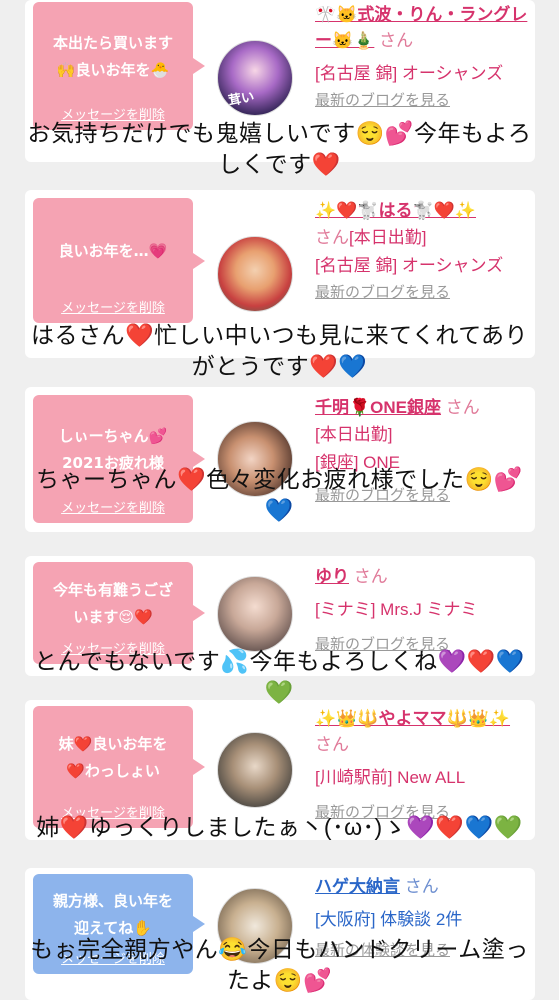 This screenshot has width=559, height=1000. Describe the element at coordinates (422, 920) in the screenshot. I see `shop-link: [大阪府] 体験談 2件` at that location.